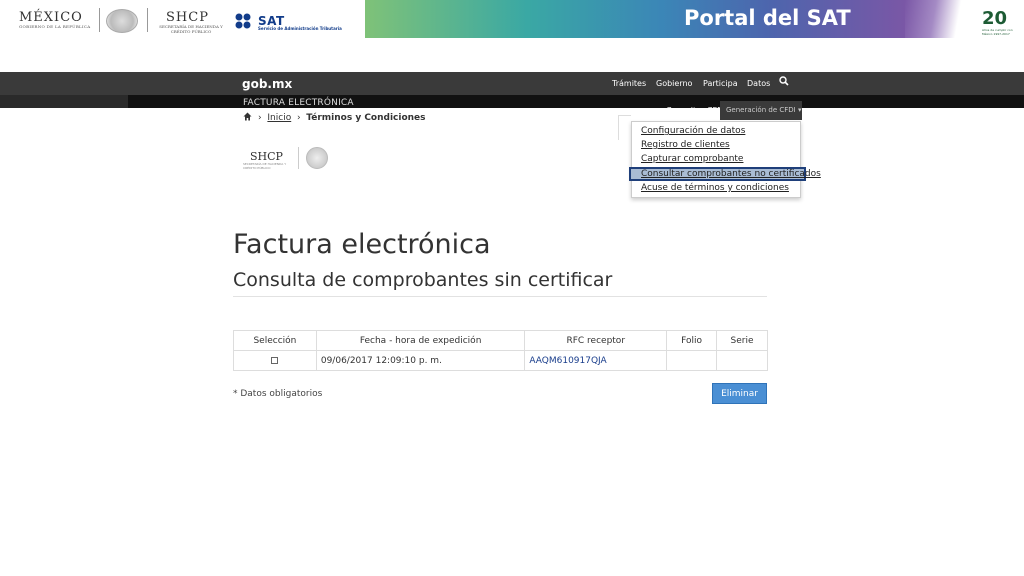 Image resolution: width=1024 pixels, height=576 pixels. I want to click on fecha-cell: 09/06/2017 12:09:10 p. m., so click(420, 360).